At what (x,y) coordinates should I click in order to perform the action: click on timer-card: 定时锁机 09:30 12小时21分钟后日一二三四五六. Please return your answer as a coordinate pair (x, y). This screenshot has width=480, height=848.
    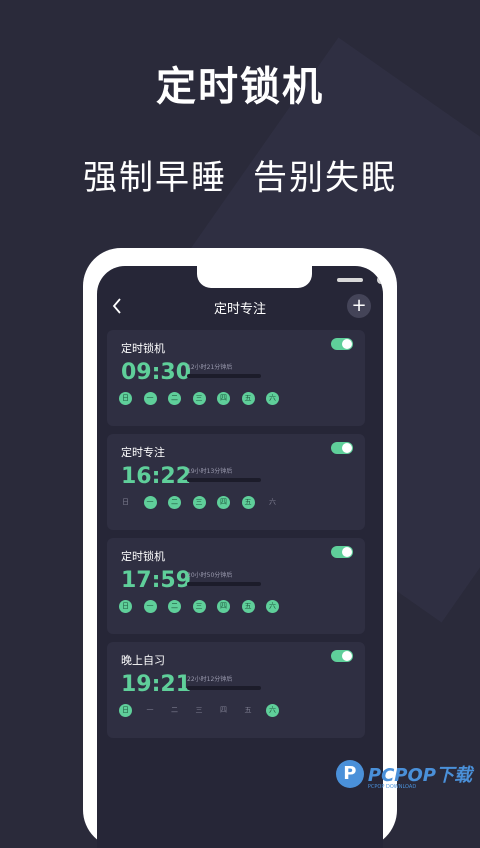
    Looking at the image, I should click on (236, 378).